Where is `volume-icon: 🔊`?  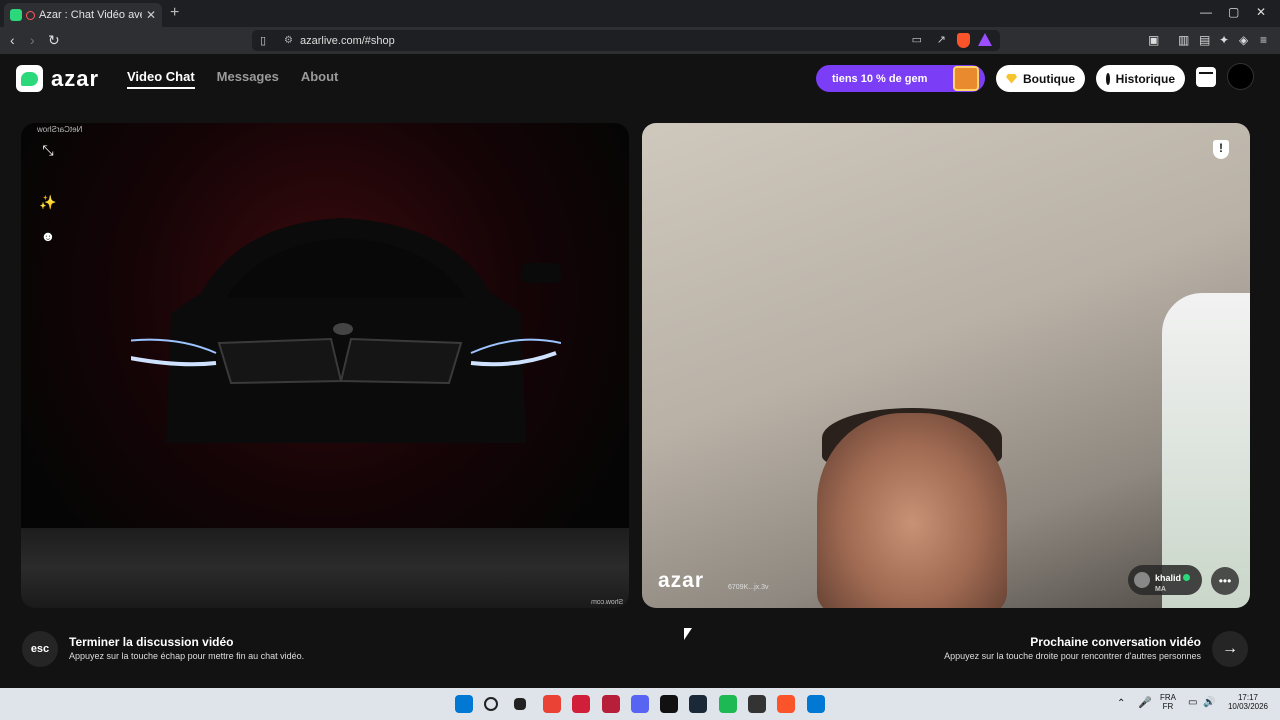
volume-icon: 🔊 is located at coordinates (1209, 702).